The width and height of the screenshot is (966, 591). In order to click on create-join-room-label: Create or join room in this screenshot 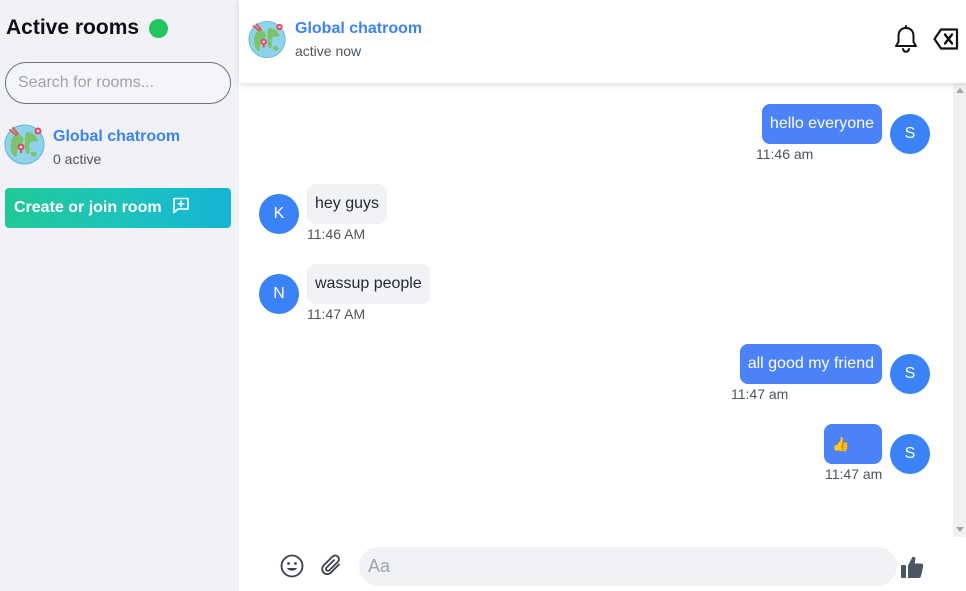, I will do `click(88, 207)`.